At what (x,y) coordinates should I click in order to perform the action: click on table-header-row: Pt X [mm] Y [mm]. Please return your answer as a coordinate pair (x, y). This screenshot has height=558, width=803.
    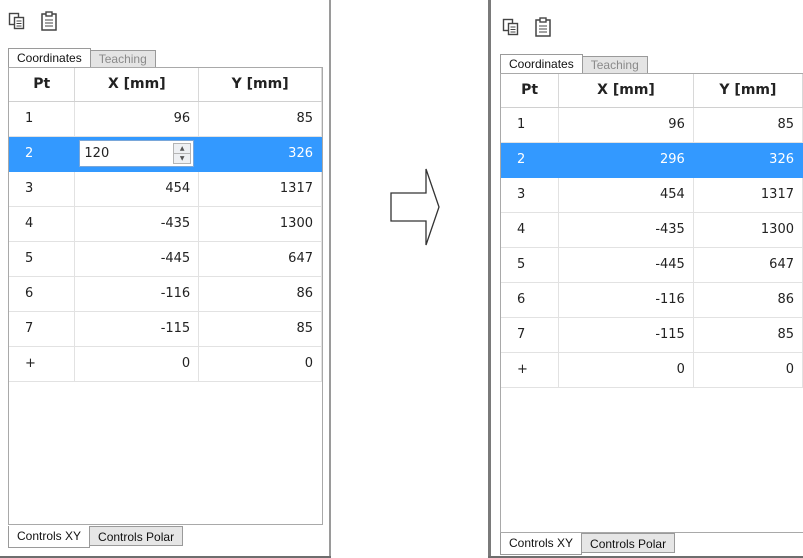
    Looking at the image, I should click on (165, 85).